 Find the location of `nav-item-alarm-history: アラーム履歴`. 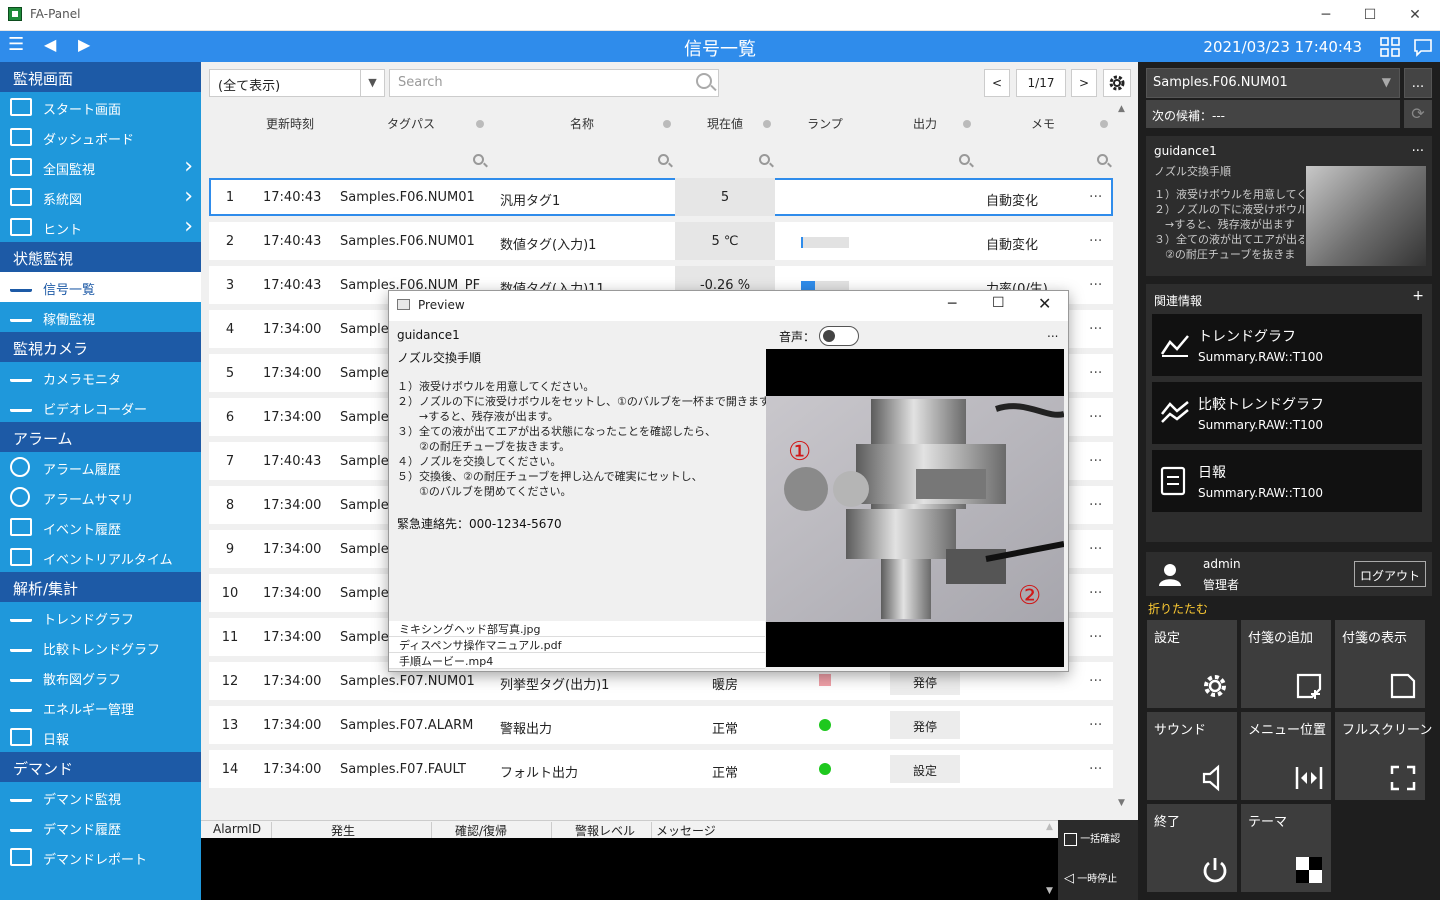

nav-item-alarm-history: アラーム履歴 is located at coordinates (100, 467).